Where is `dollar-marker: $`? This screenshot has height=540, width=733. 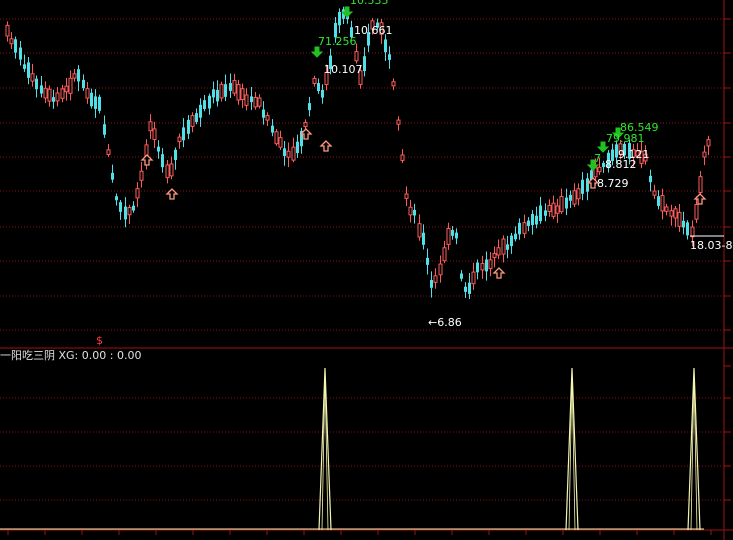
dollar-marker: $ is located at coordinates (99, 340).